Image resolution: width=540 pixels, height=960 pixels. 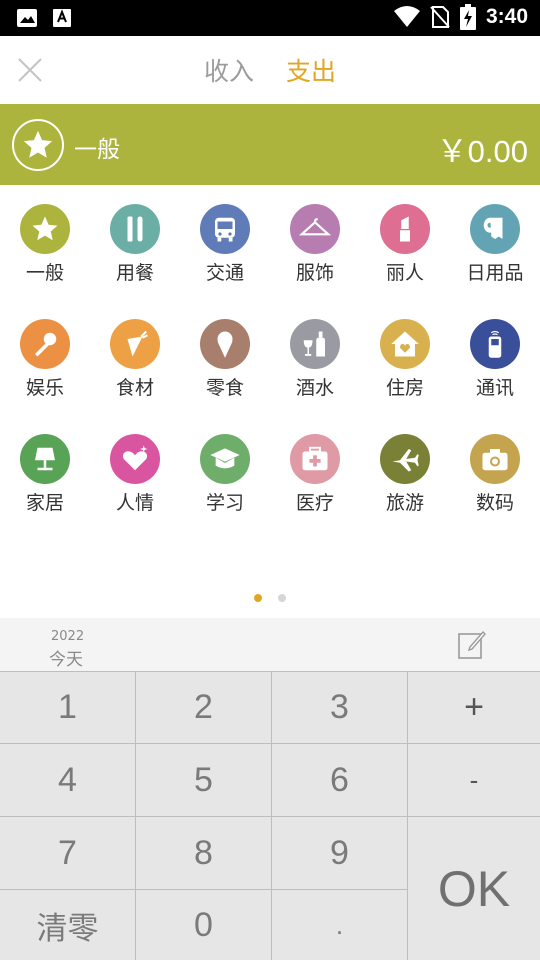 I want to click on key-minus: -, so click(x=474, y=780).